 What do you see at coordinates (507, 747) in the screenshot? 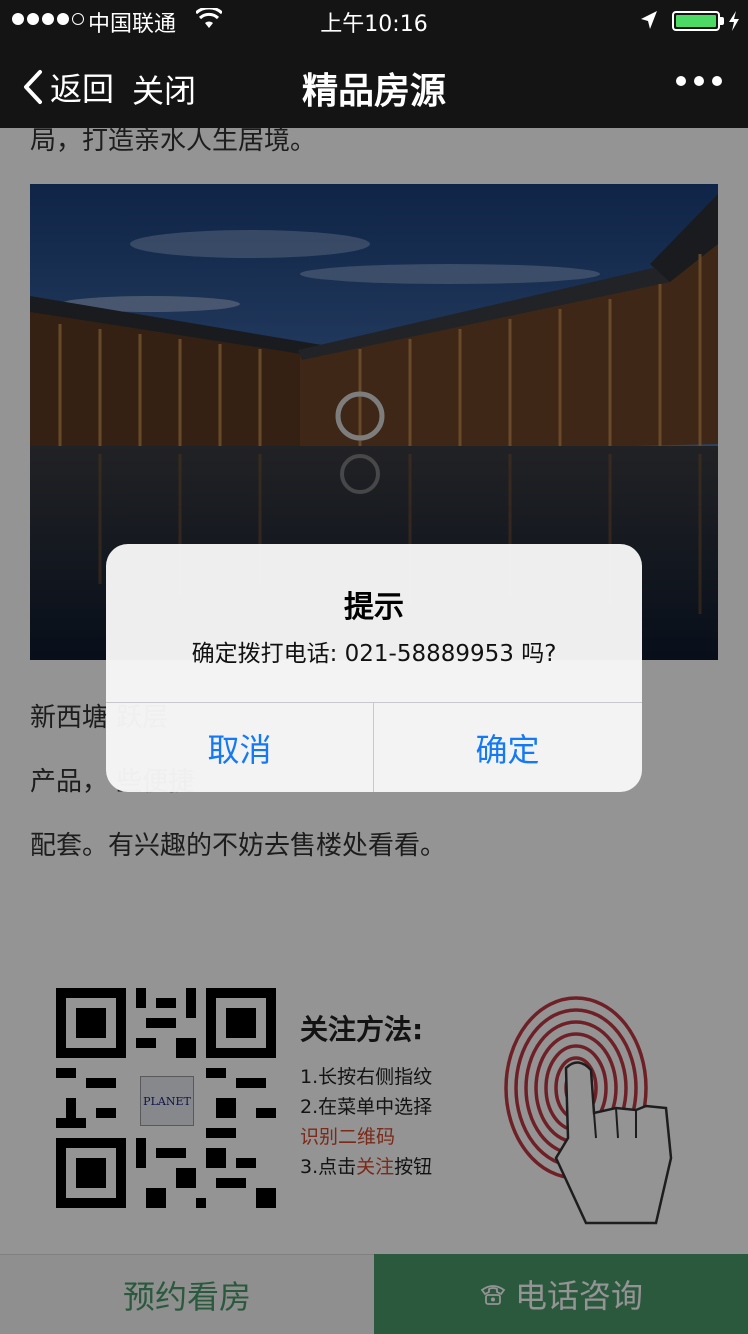
I see `confirm-button: 确定` at bounding box center [507, 747].